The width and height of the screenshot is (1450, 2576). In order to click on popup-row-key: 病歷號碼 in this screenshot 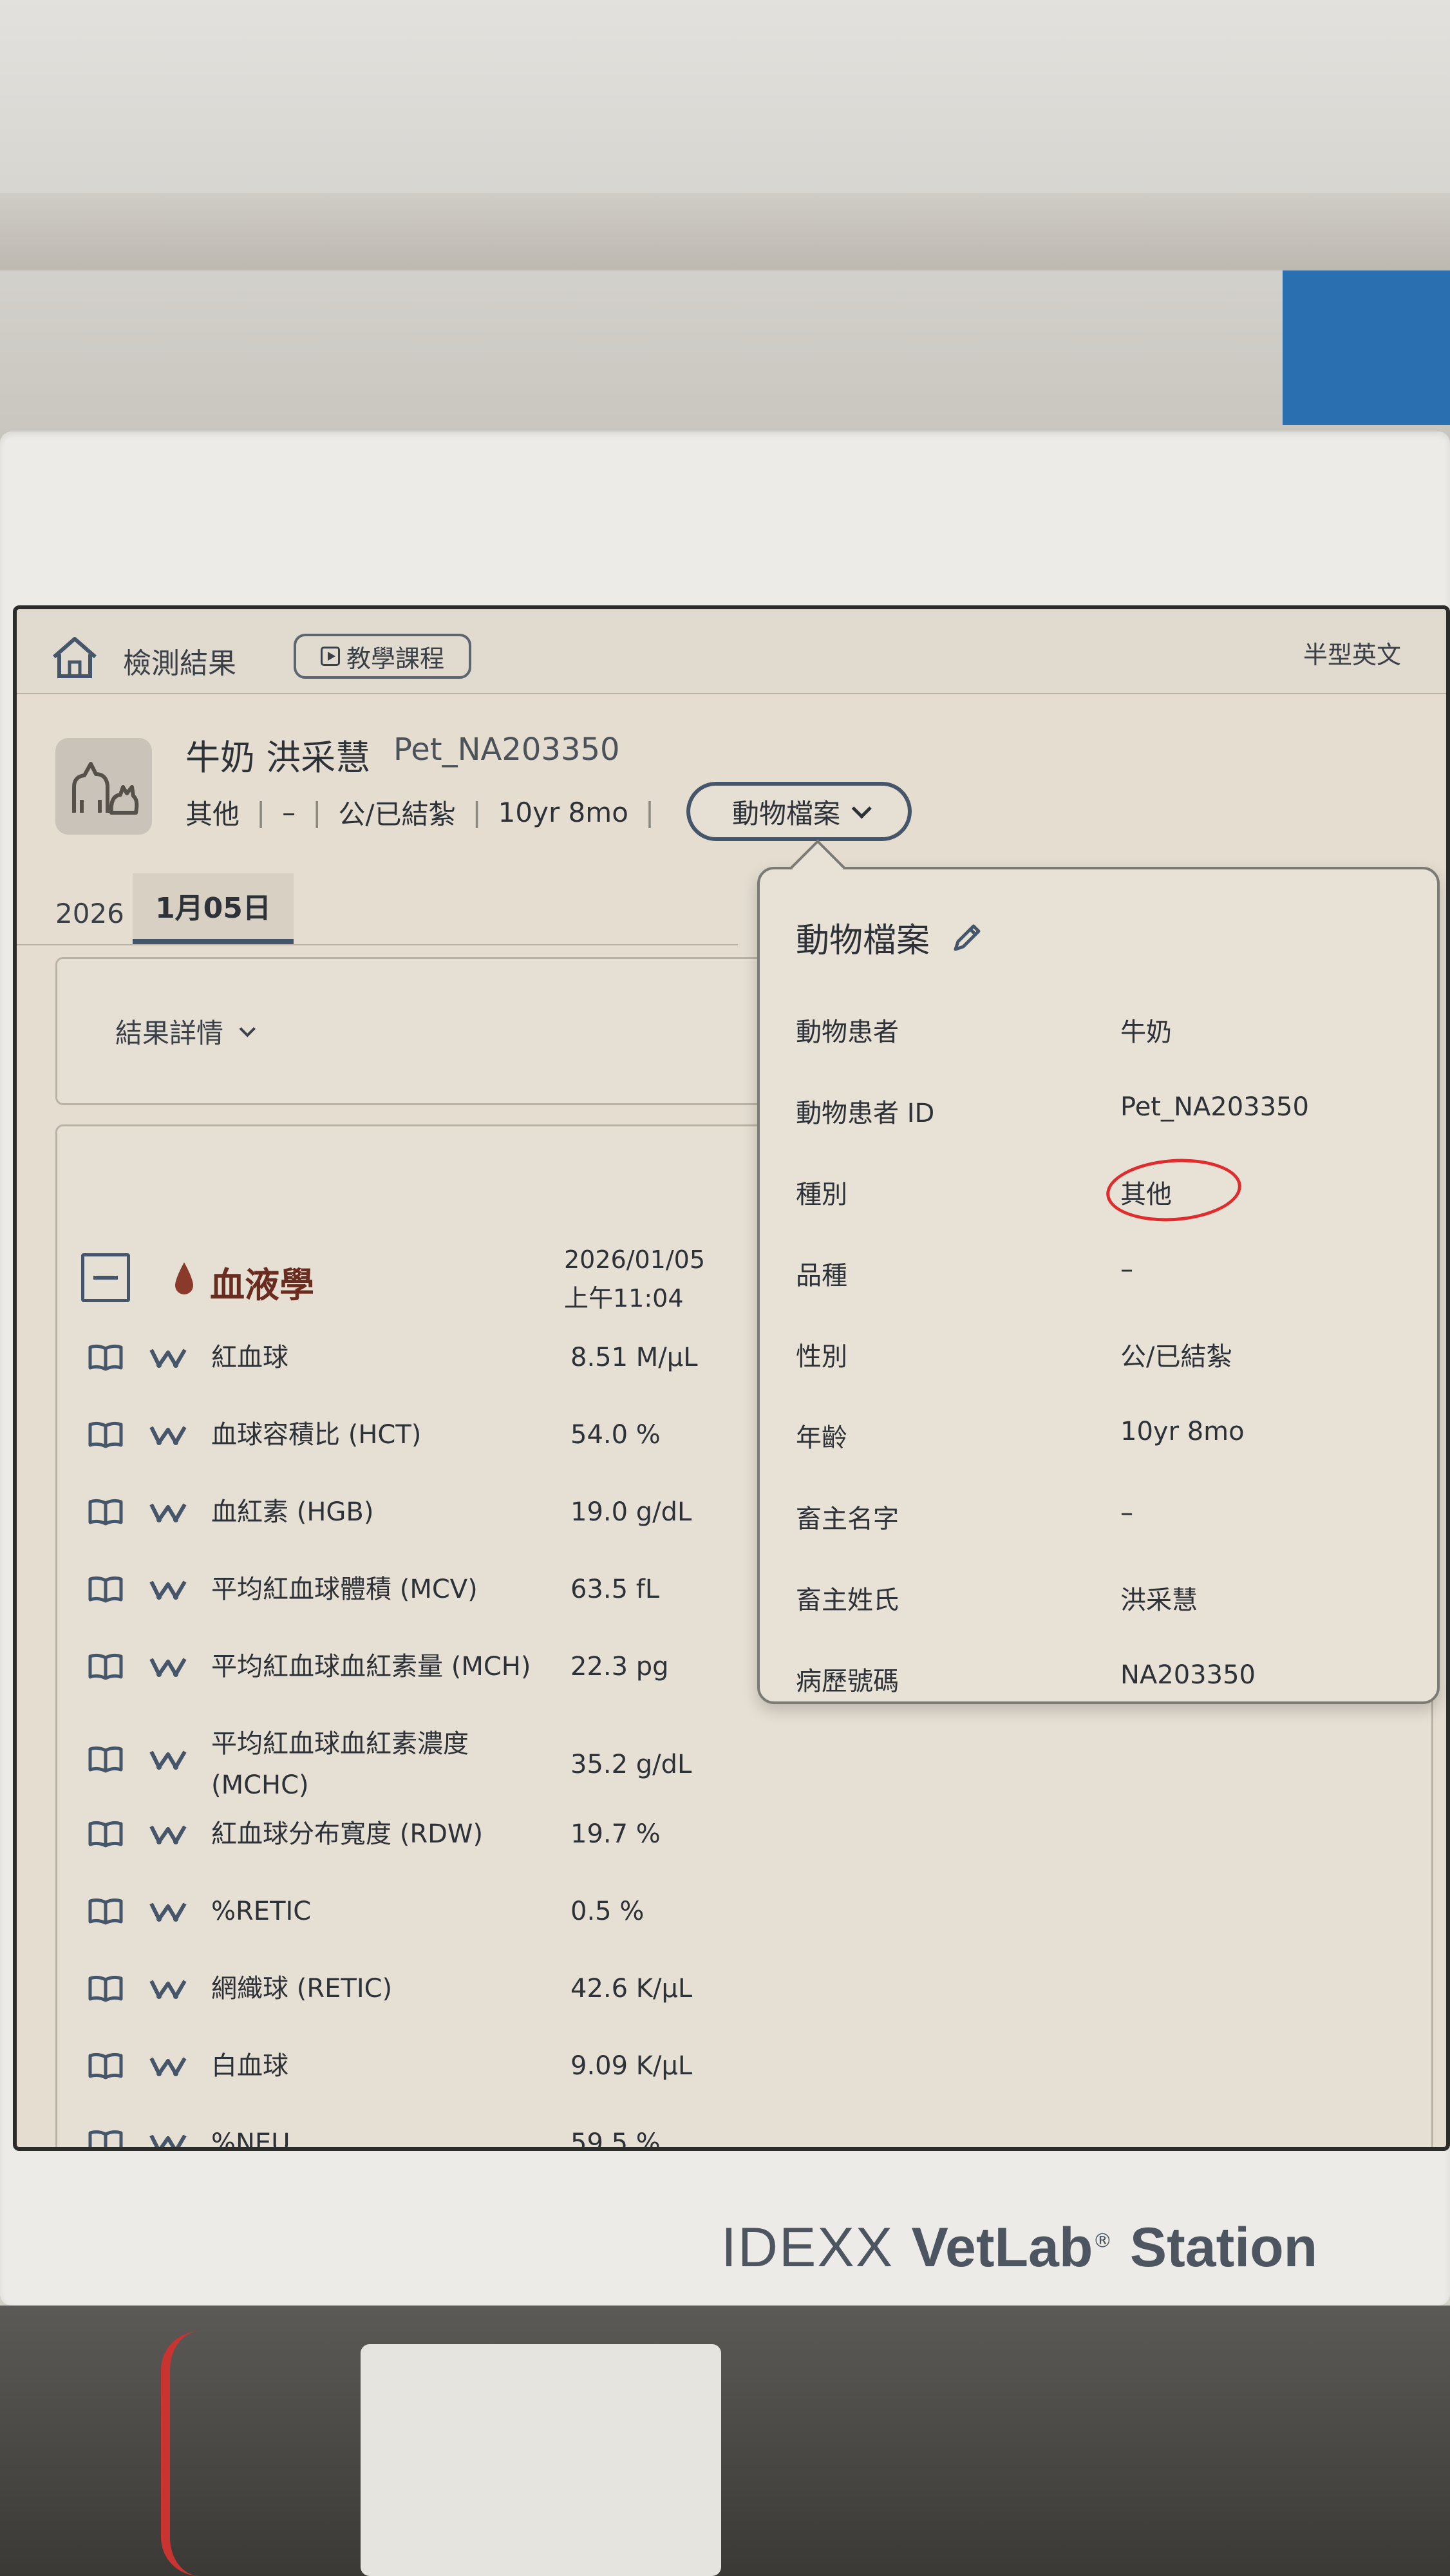, I will do `click(847, 1682)`.